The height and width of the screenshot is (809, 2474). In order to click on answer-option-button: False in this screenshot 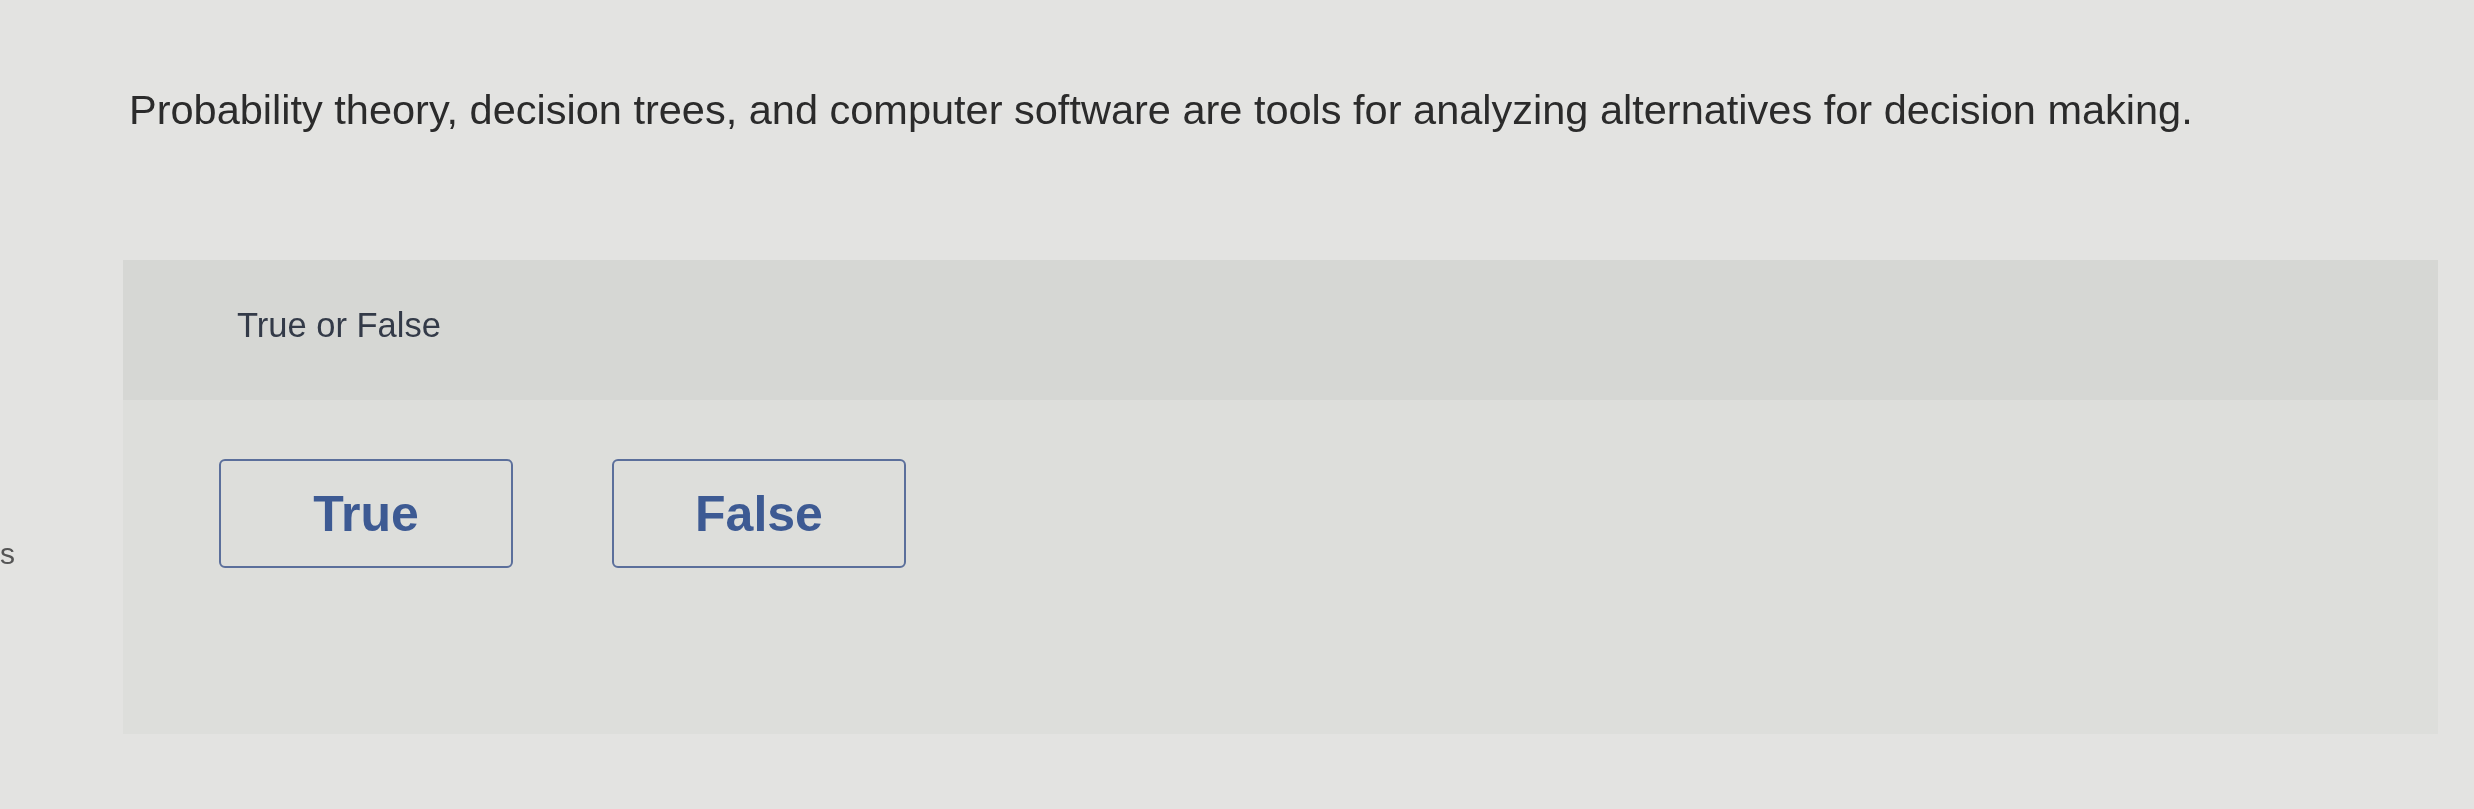, I will do `click(759, 513)`.